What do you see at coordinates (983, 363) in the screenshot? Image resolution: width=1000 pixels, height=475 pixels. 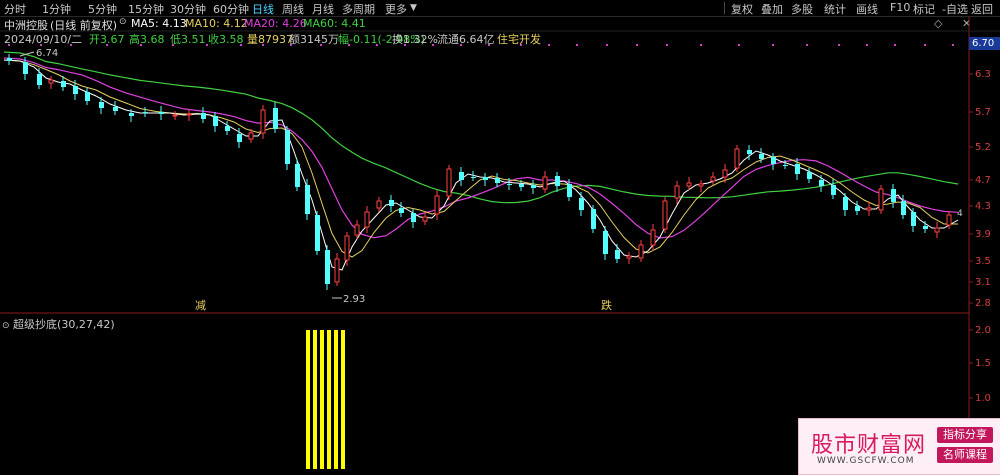 I see `indicator-tick-label: 1.5` at bounding box center [983, 363].